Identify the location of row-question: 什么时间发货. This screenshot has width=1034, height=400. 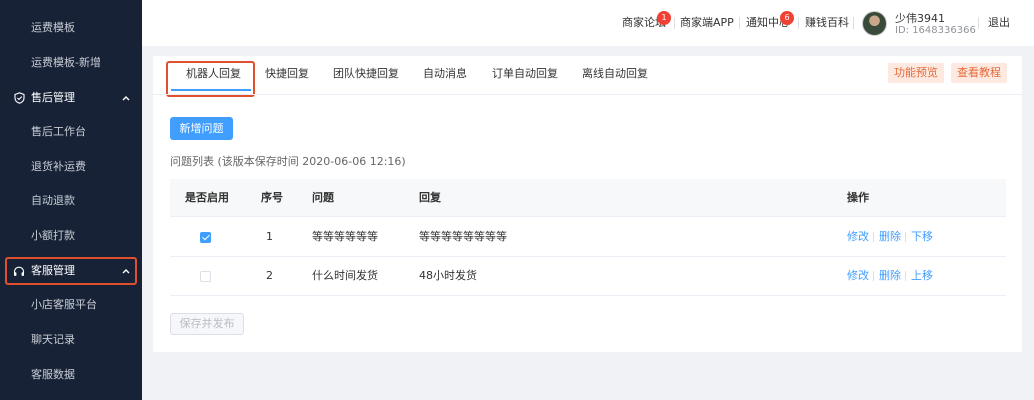
(345, 275).